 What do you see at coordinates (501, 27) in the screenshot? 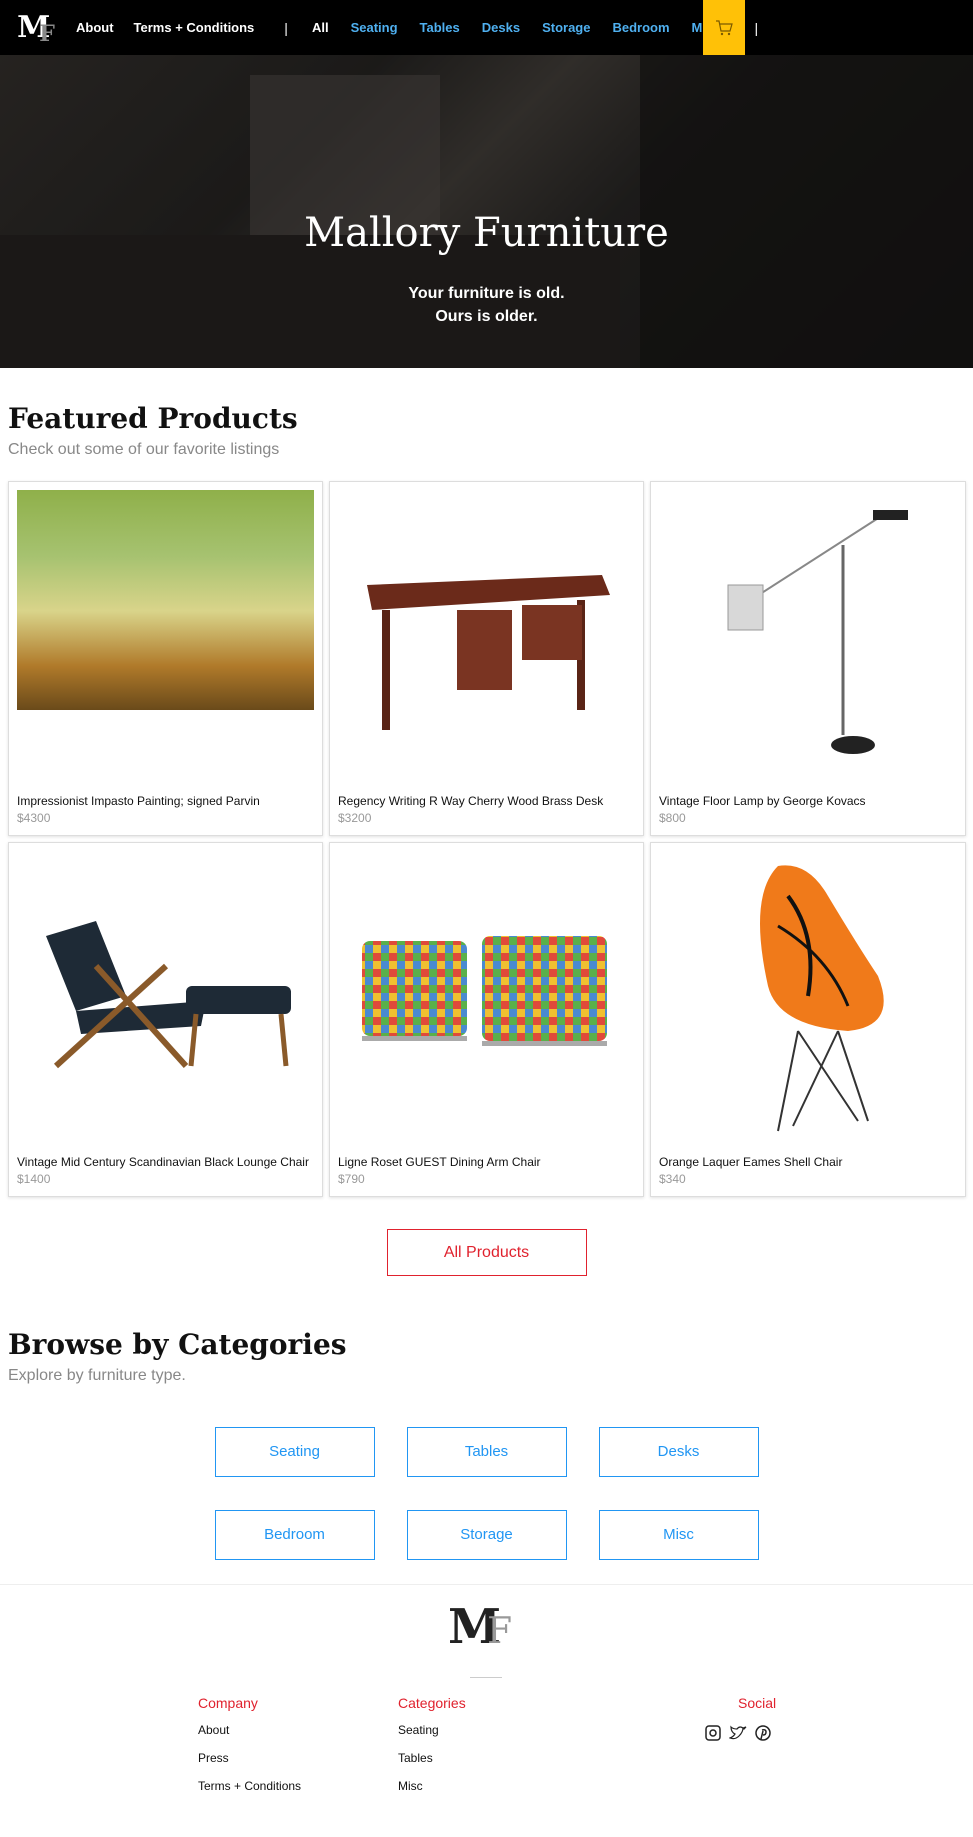
I see `nav-desks: Desks` at bounding box center [501, 27].